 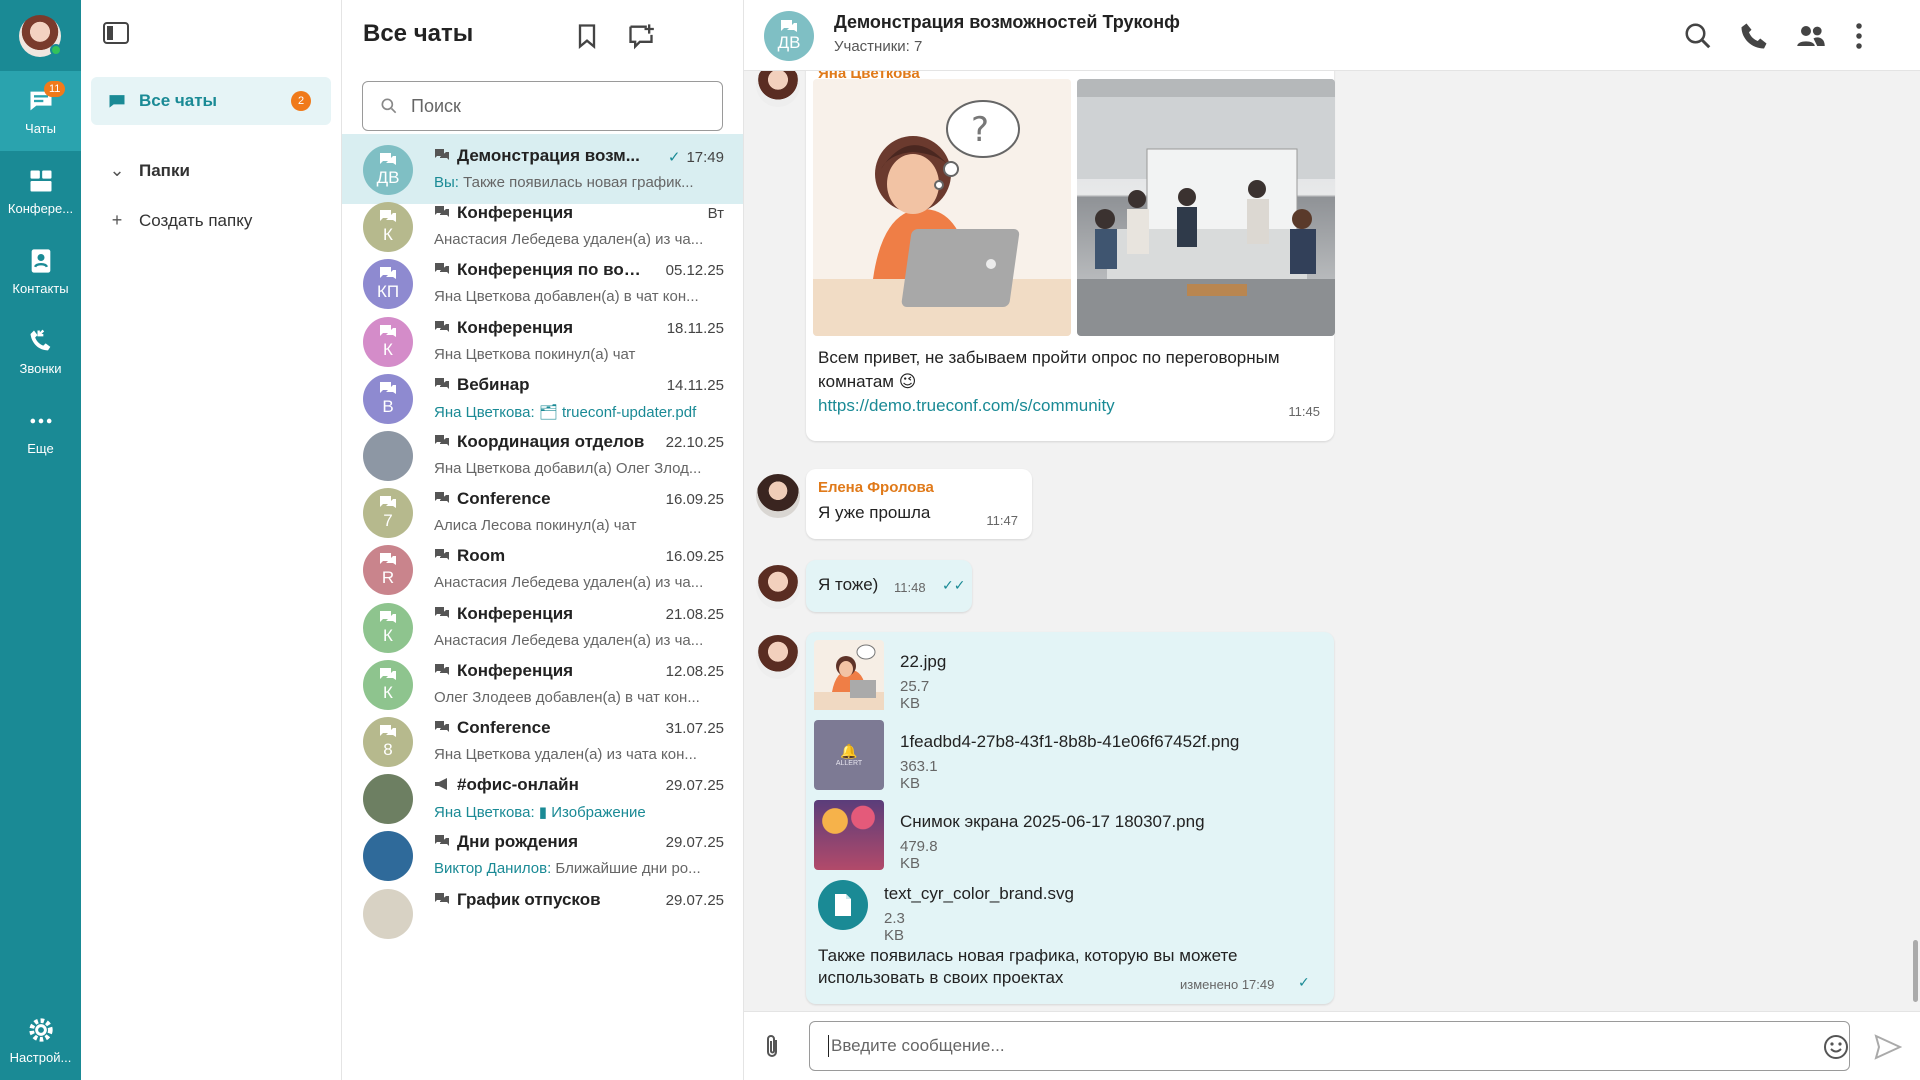 I want to click on preview-author: Виктор Данилов:, so click(x=493, y=868).